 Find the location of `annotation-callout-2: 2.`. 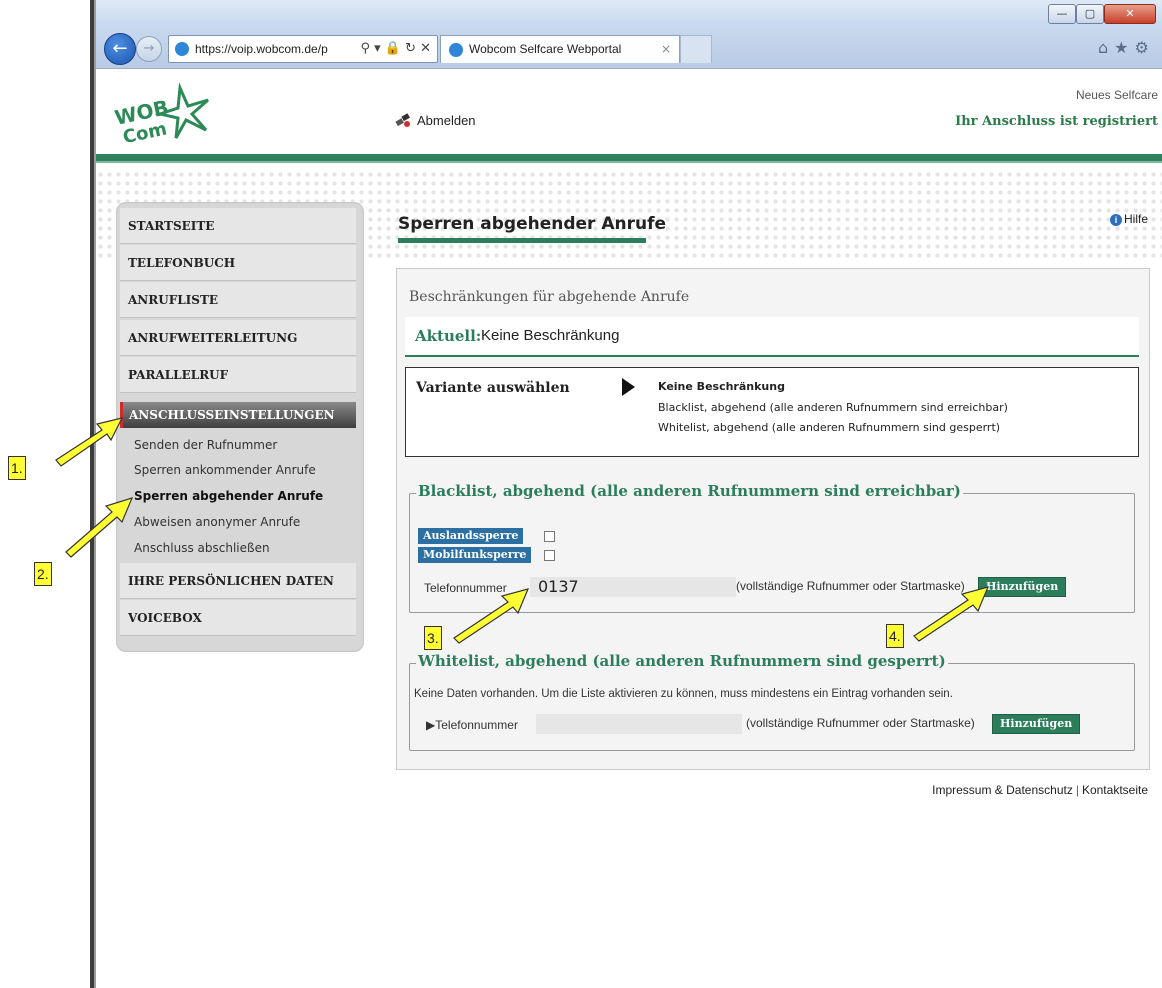

annotation-callout-2: 2. is located at coordinates (43, 574).